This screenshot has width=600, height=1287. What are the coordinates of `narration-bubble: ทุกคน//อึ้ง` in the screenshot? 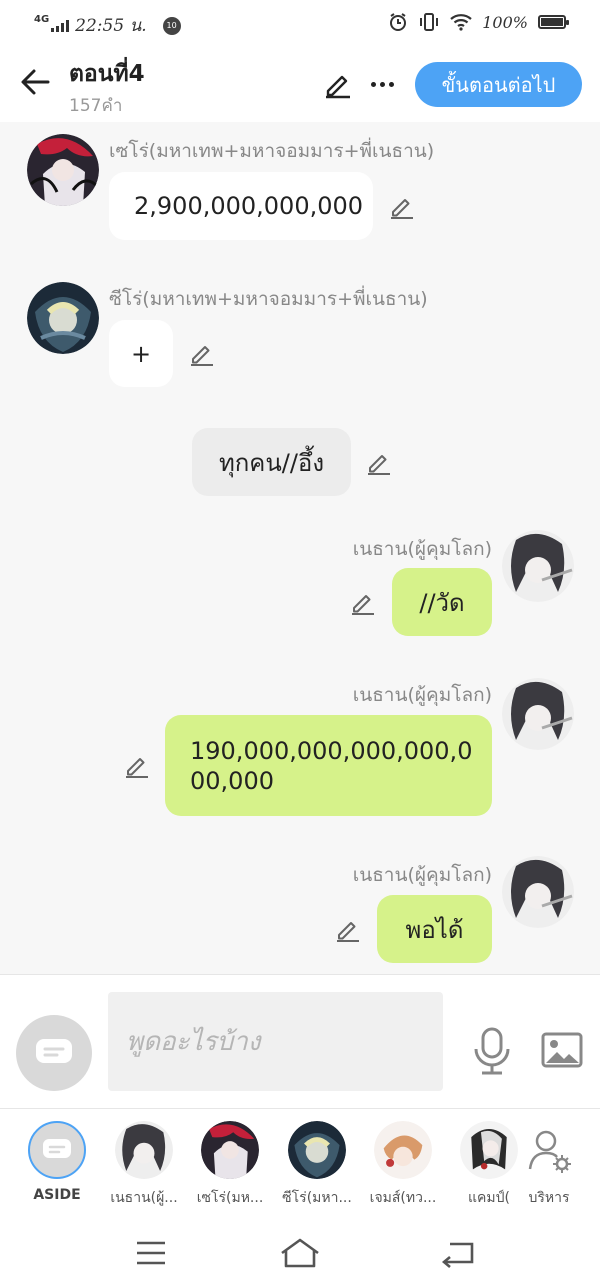 It's located at (271, 462).